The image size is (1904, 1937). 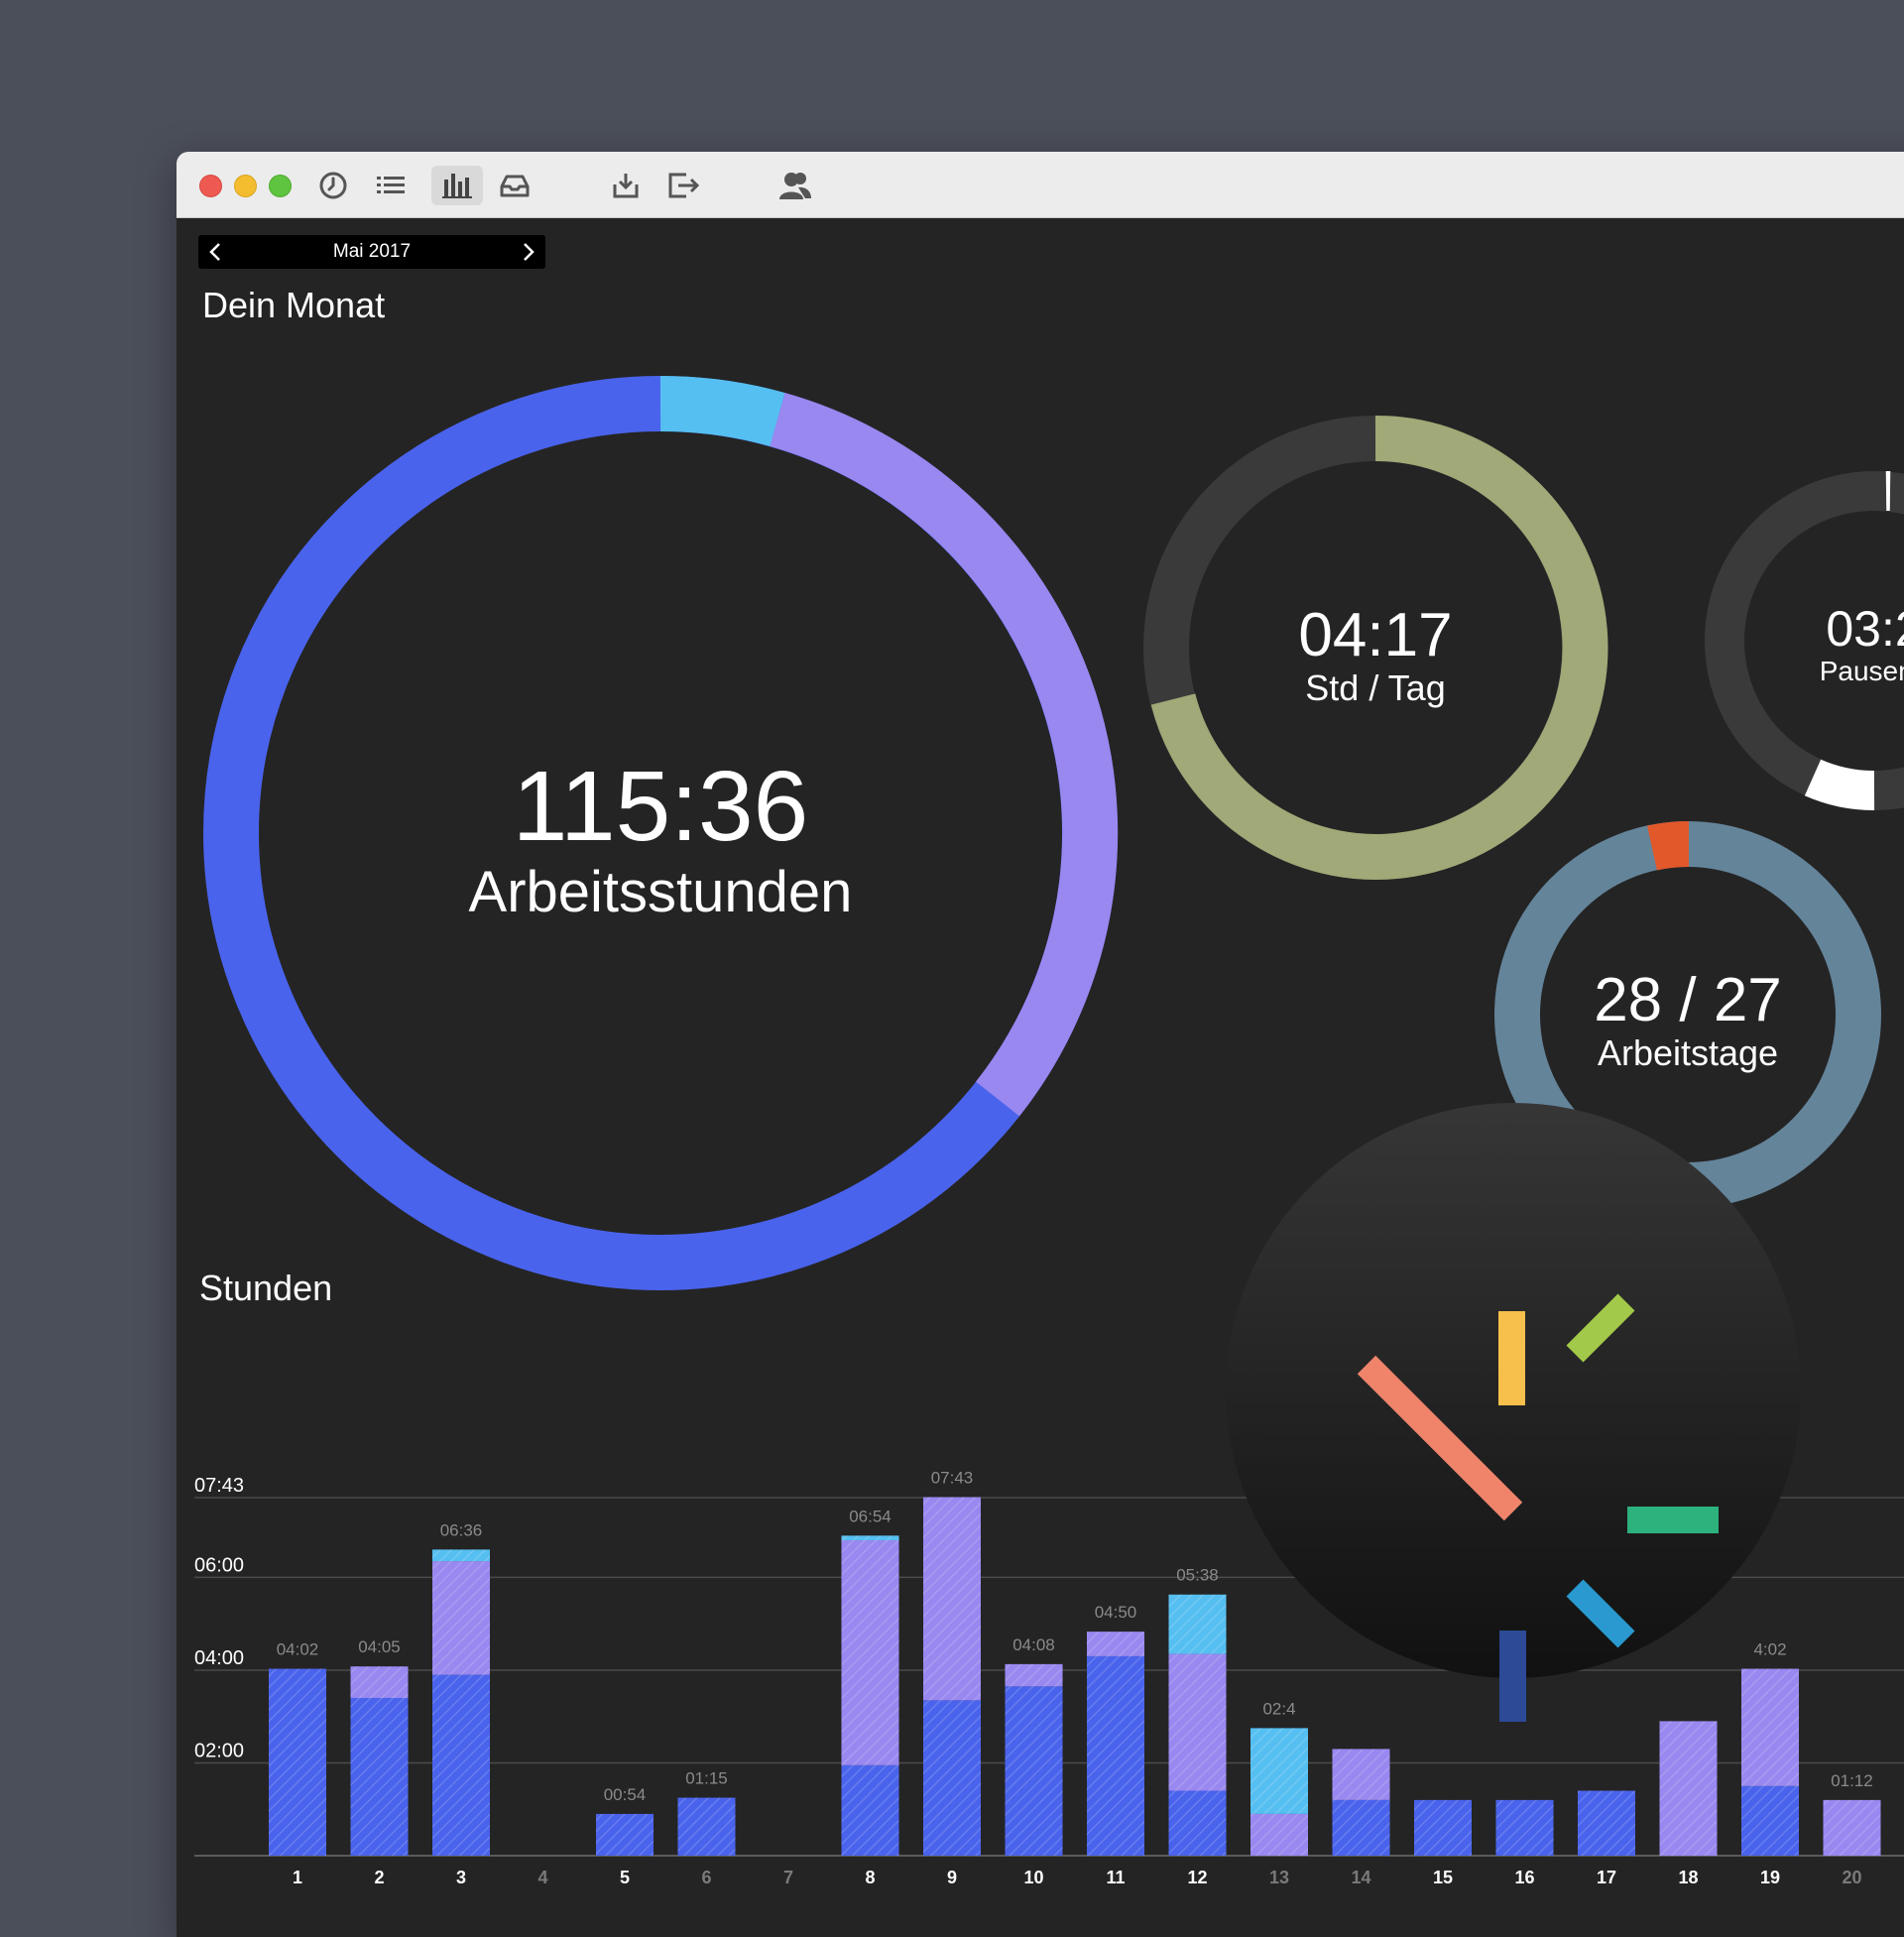 What do you see at coordinates (1512, 1676) in the screenshot?
I see `logo-tick-bottom` at bounding box center [1512, 1676].